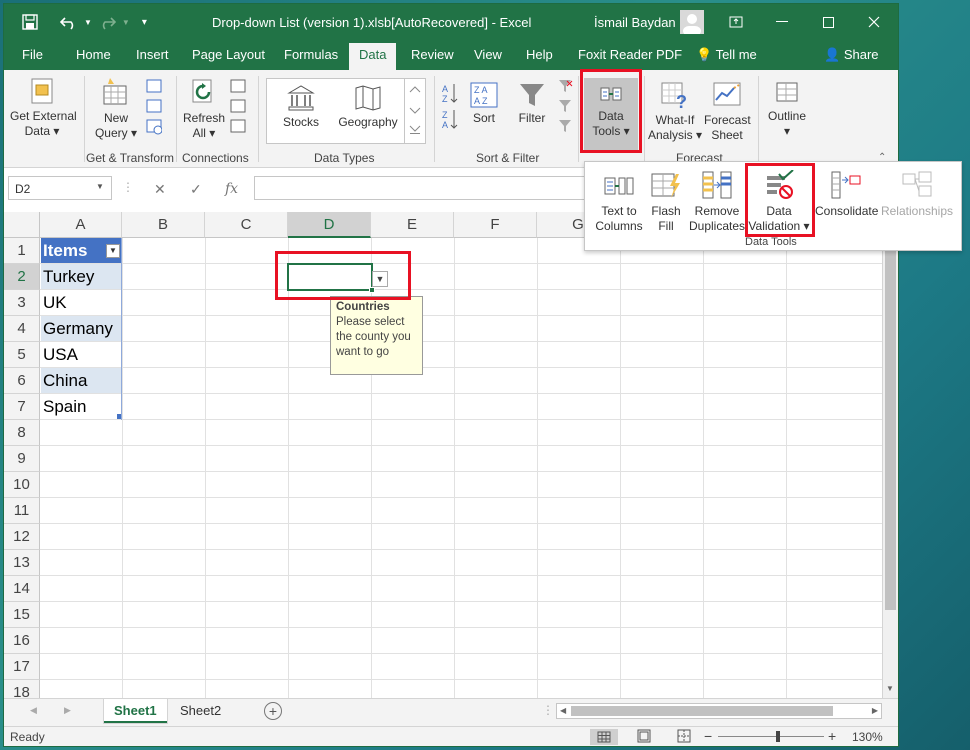 The image size is (970, 750). I want to click on row-header: 13, so click(22, 563).